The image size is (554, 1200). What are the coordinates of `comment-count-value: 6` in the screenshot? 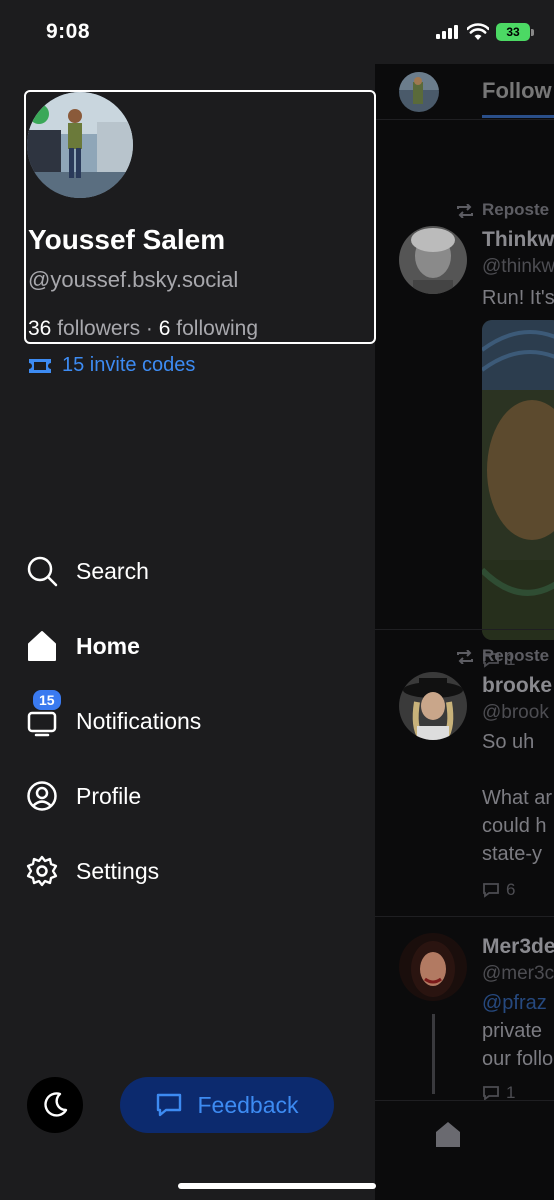 It's located at (511, 889).